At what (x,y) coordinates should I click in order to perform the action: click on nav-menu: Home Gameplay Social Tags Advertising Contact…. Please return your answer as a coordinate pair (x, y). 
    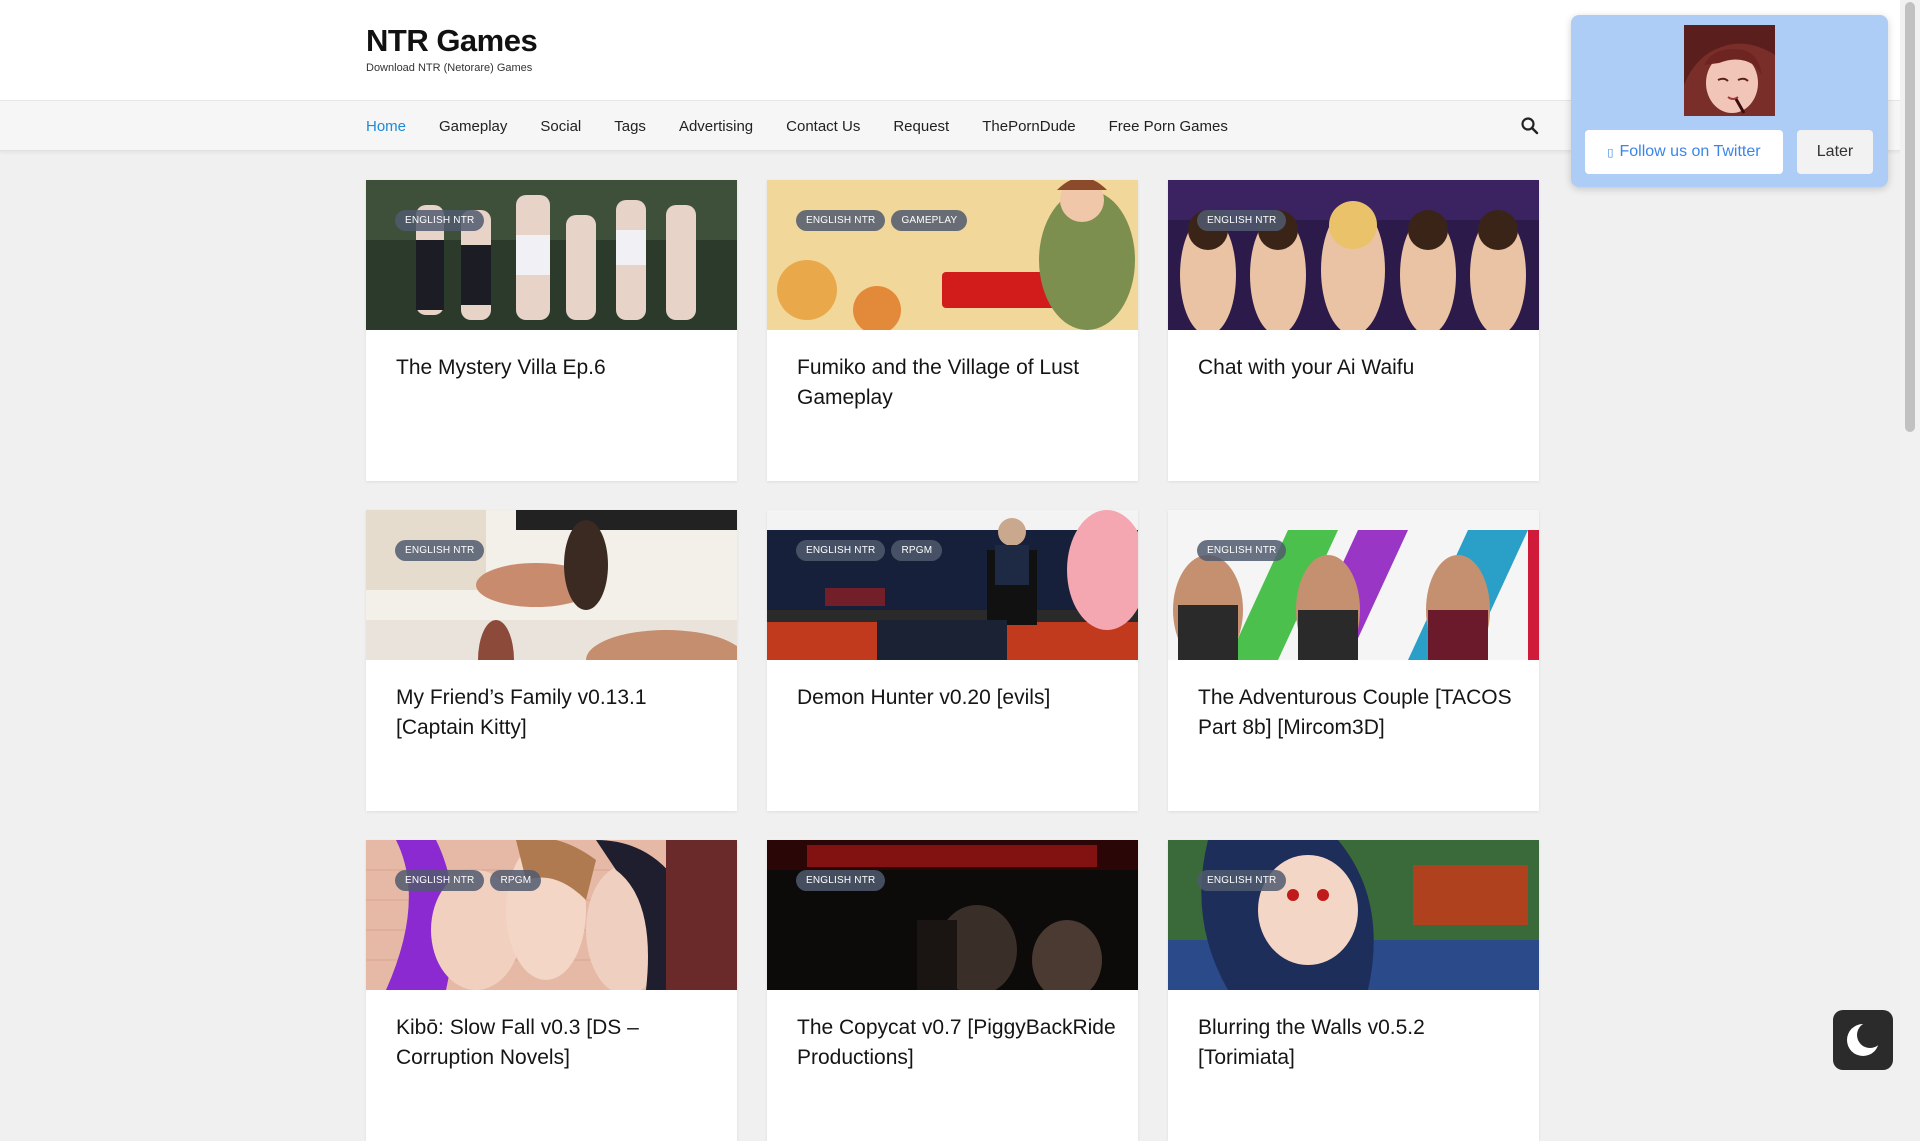
    Looking at the image, I should click on (813, 126).